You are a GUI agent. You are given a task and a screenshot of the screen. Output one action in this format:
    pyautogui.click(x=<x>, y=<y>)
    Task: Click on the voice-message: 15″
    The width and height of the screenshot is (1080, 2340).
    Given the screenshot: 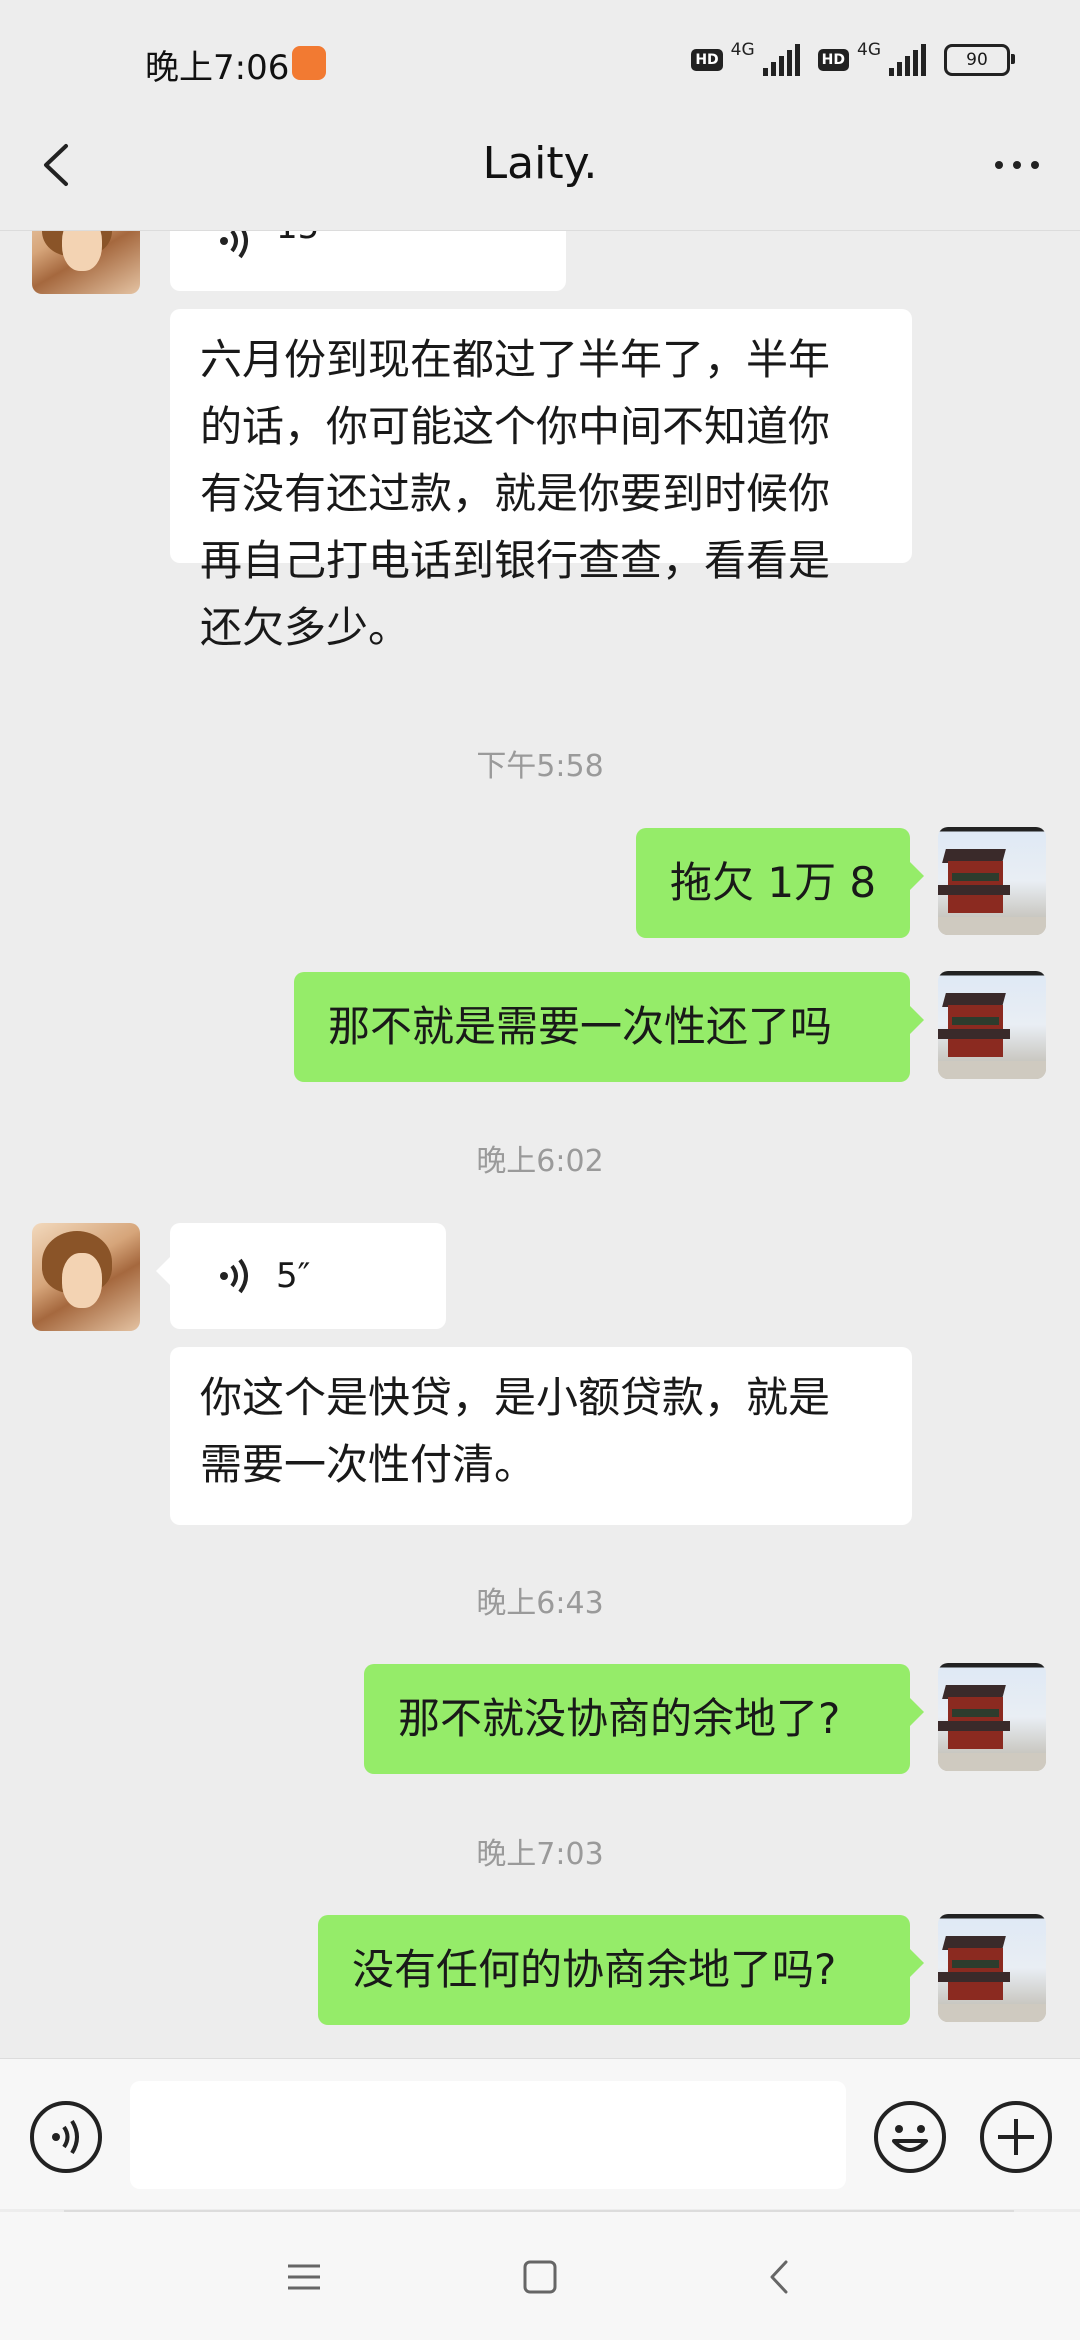 What is the action you would take?
    pyautogui.click(x=368, y=261)
    